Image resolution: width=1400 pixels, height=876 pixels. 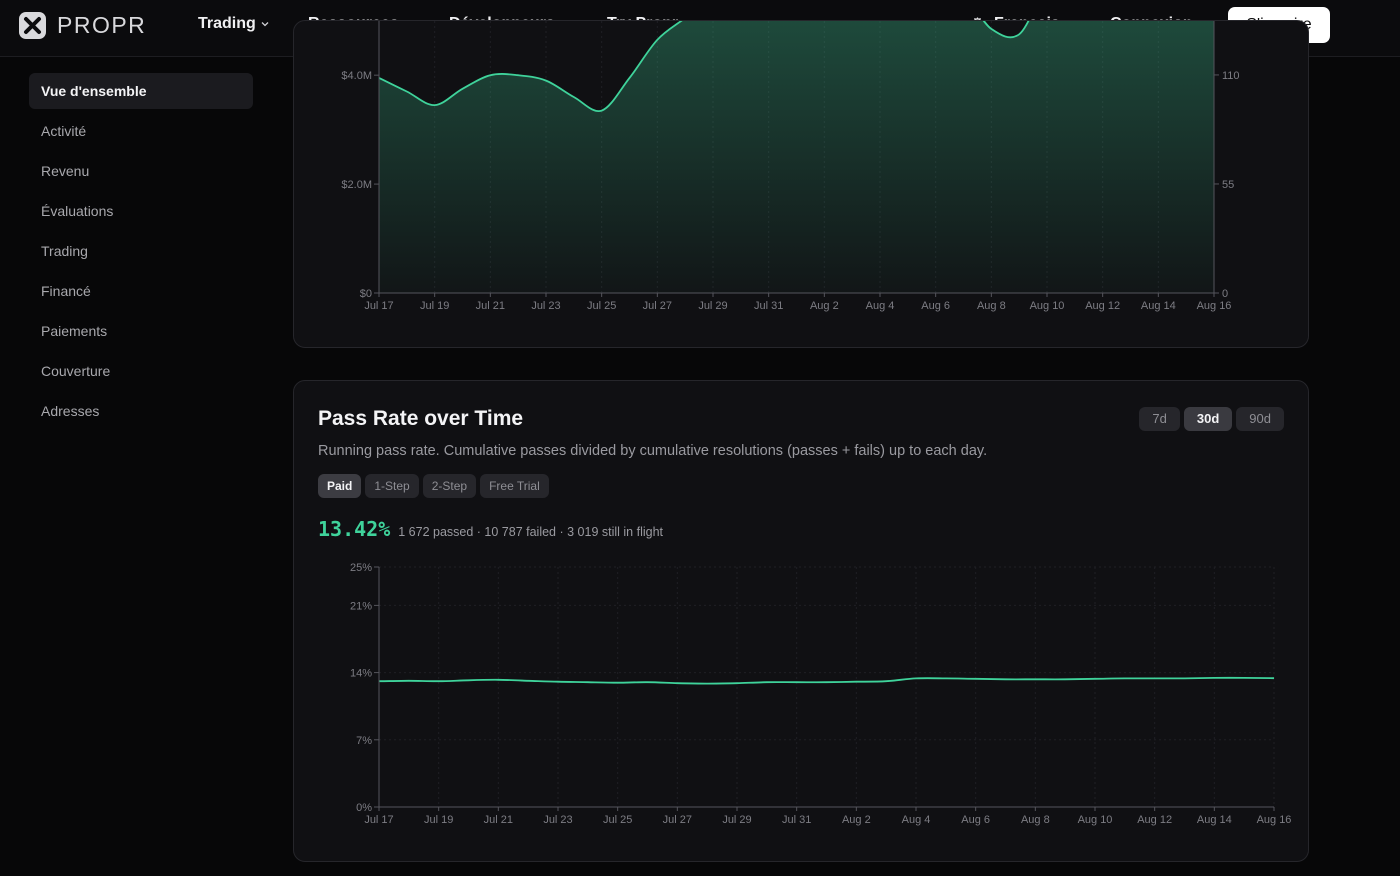 I want to click on y-tick-label: $4.0M, so click(x=356, y=76).